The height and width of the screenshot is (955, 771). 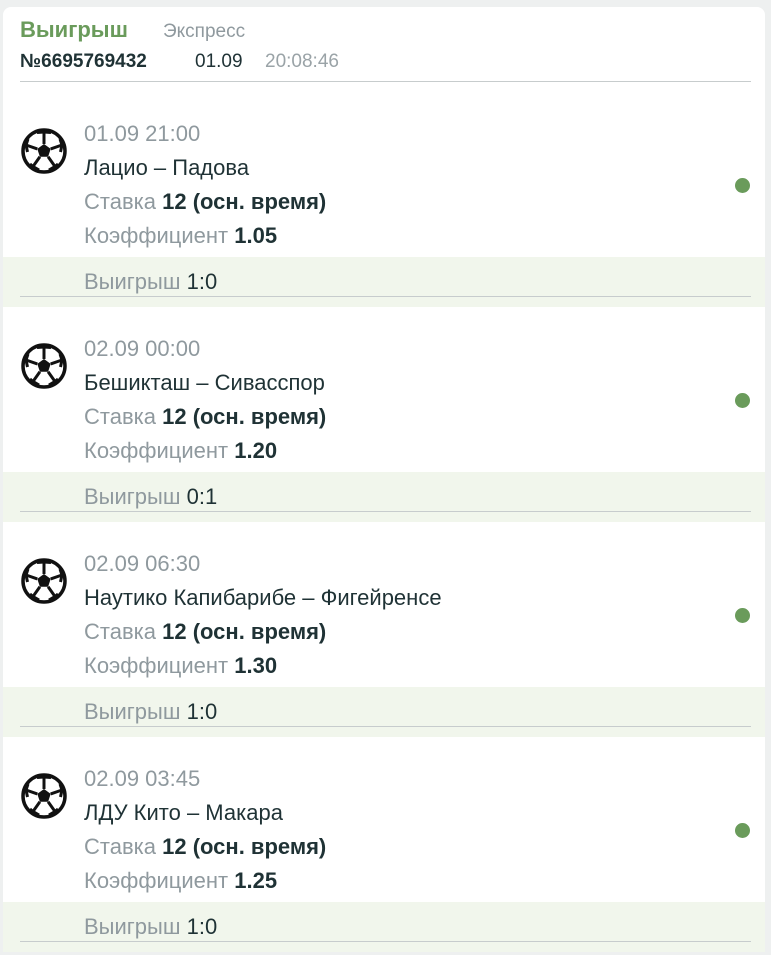 I want to click on result-score: 0:1, so click(x=202, y=496).